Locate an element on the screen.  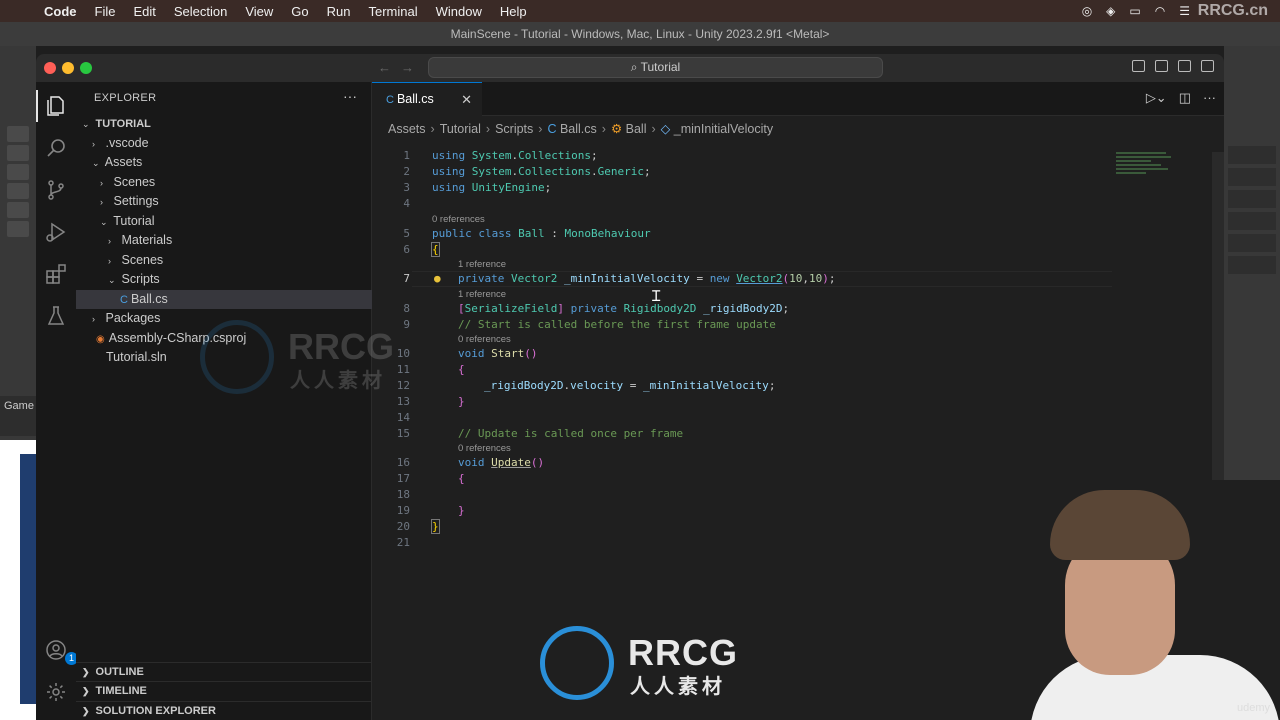
explorer-icon is located at coordinates (52, 106).